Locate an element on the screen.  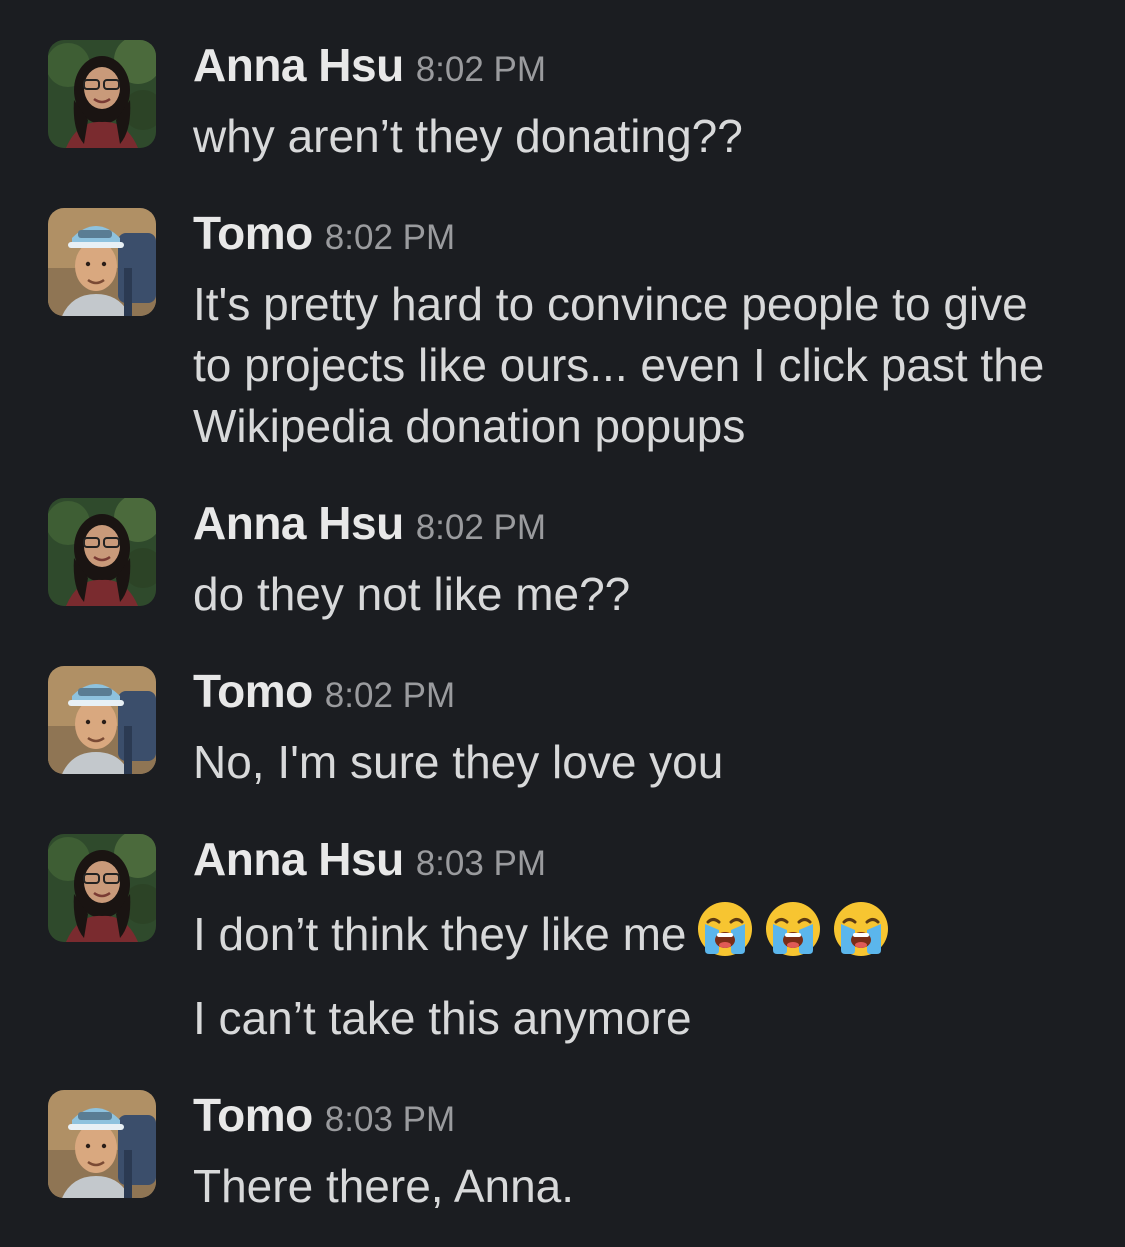
message-text: There there, Anna. is located at coordinates (384, 1186).